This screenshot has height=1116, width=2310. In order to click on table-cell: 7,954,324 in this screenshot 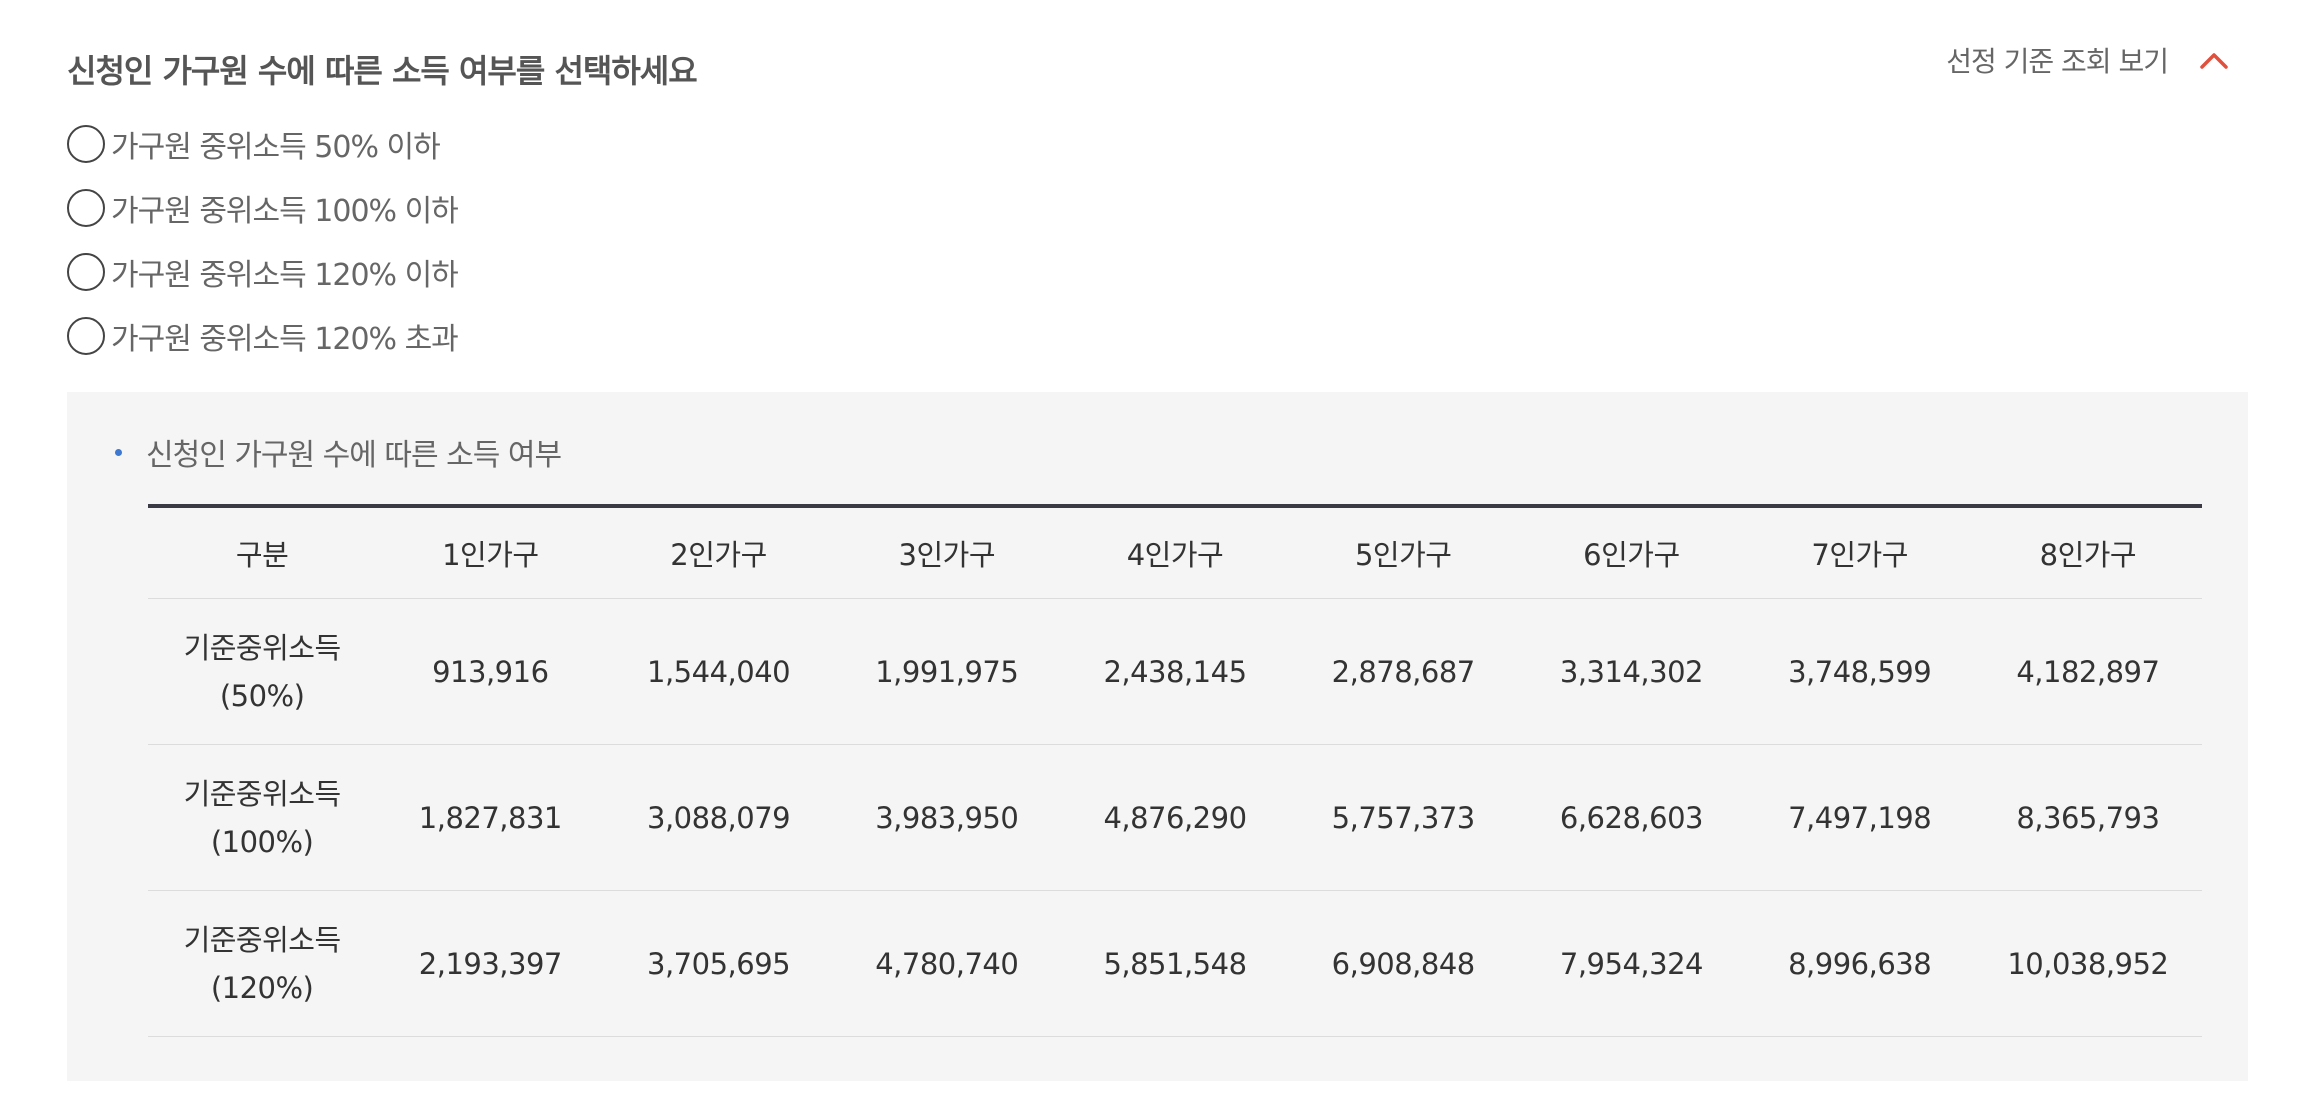, I will do `click(1631, 963)`.